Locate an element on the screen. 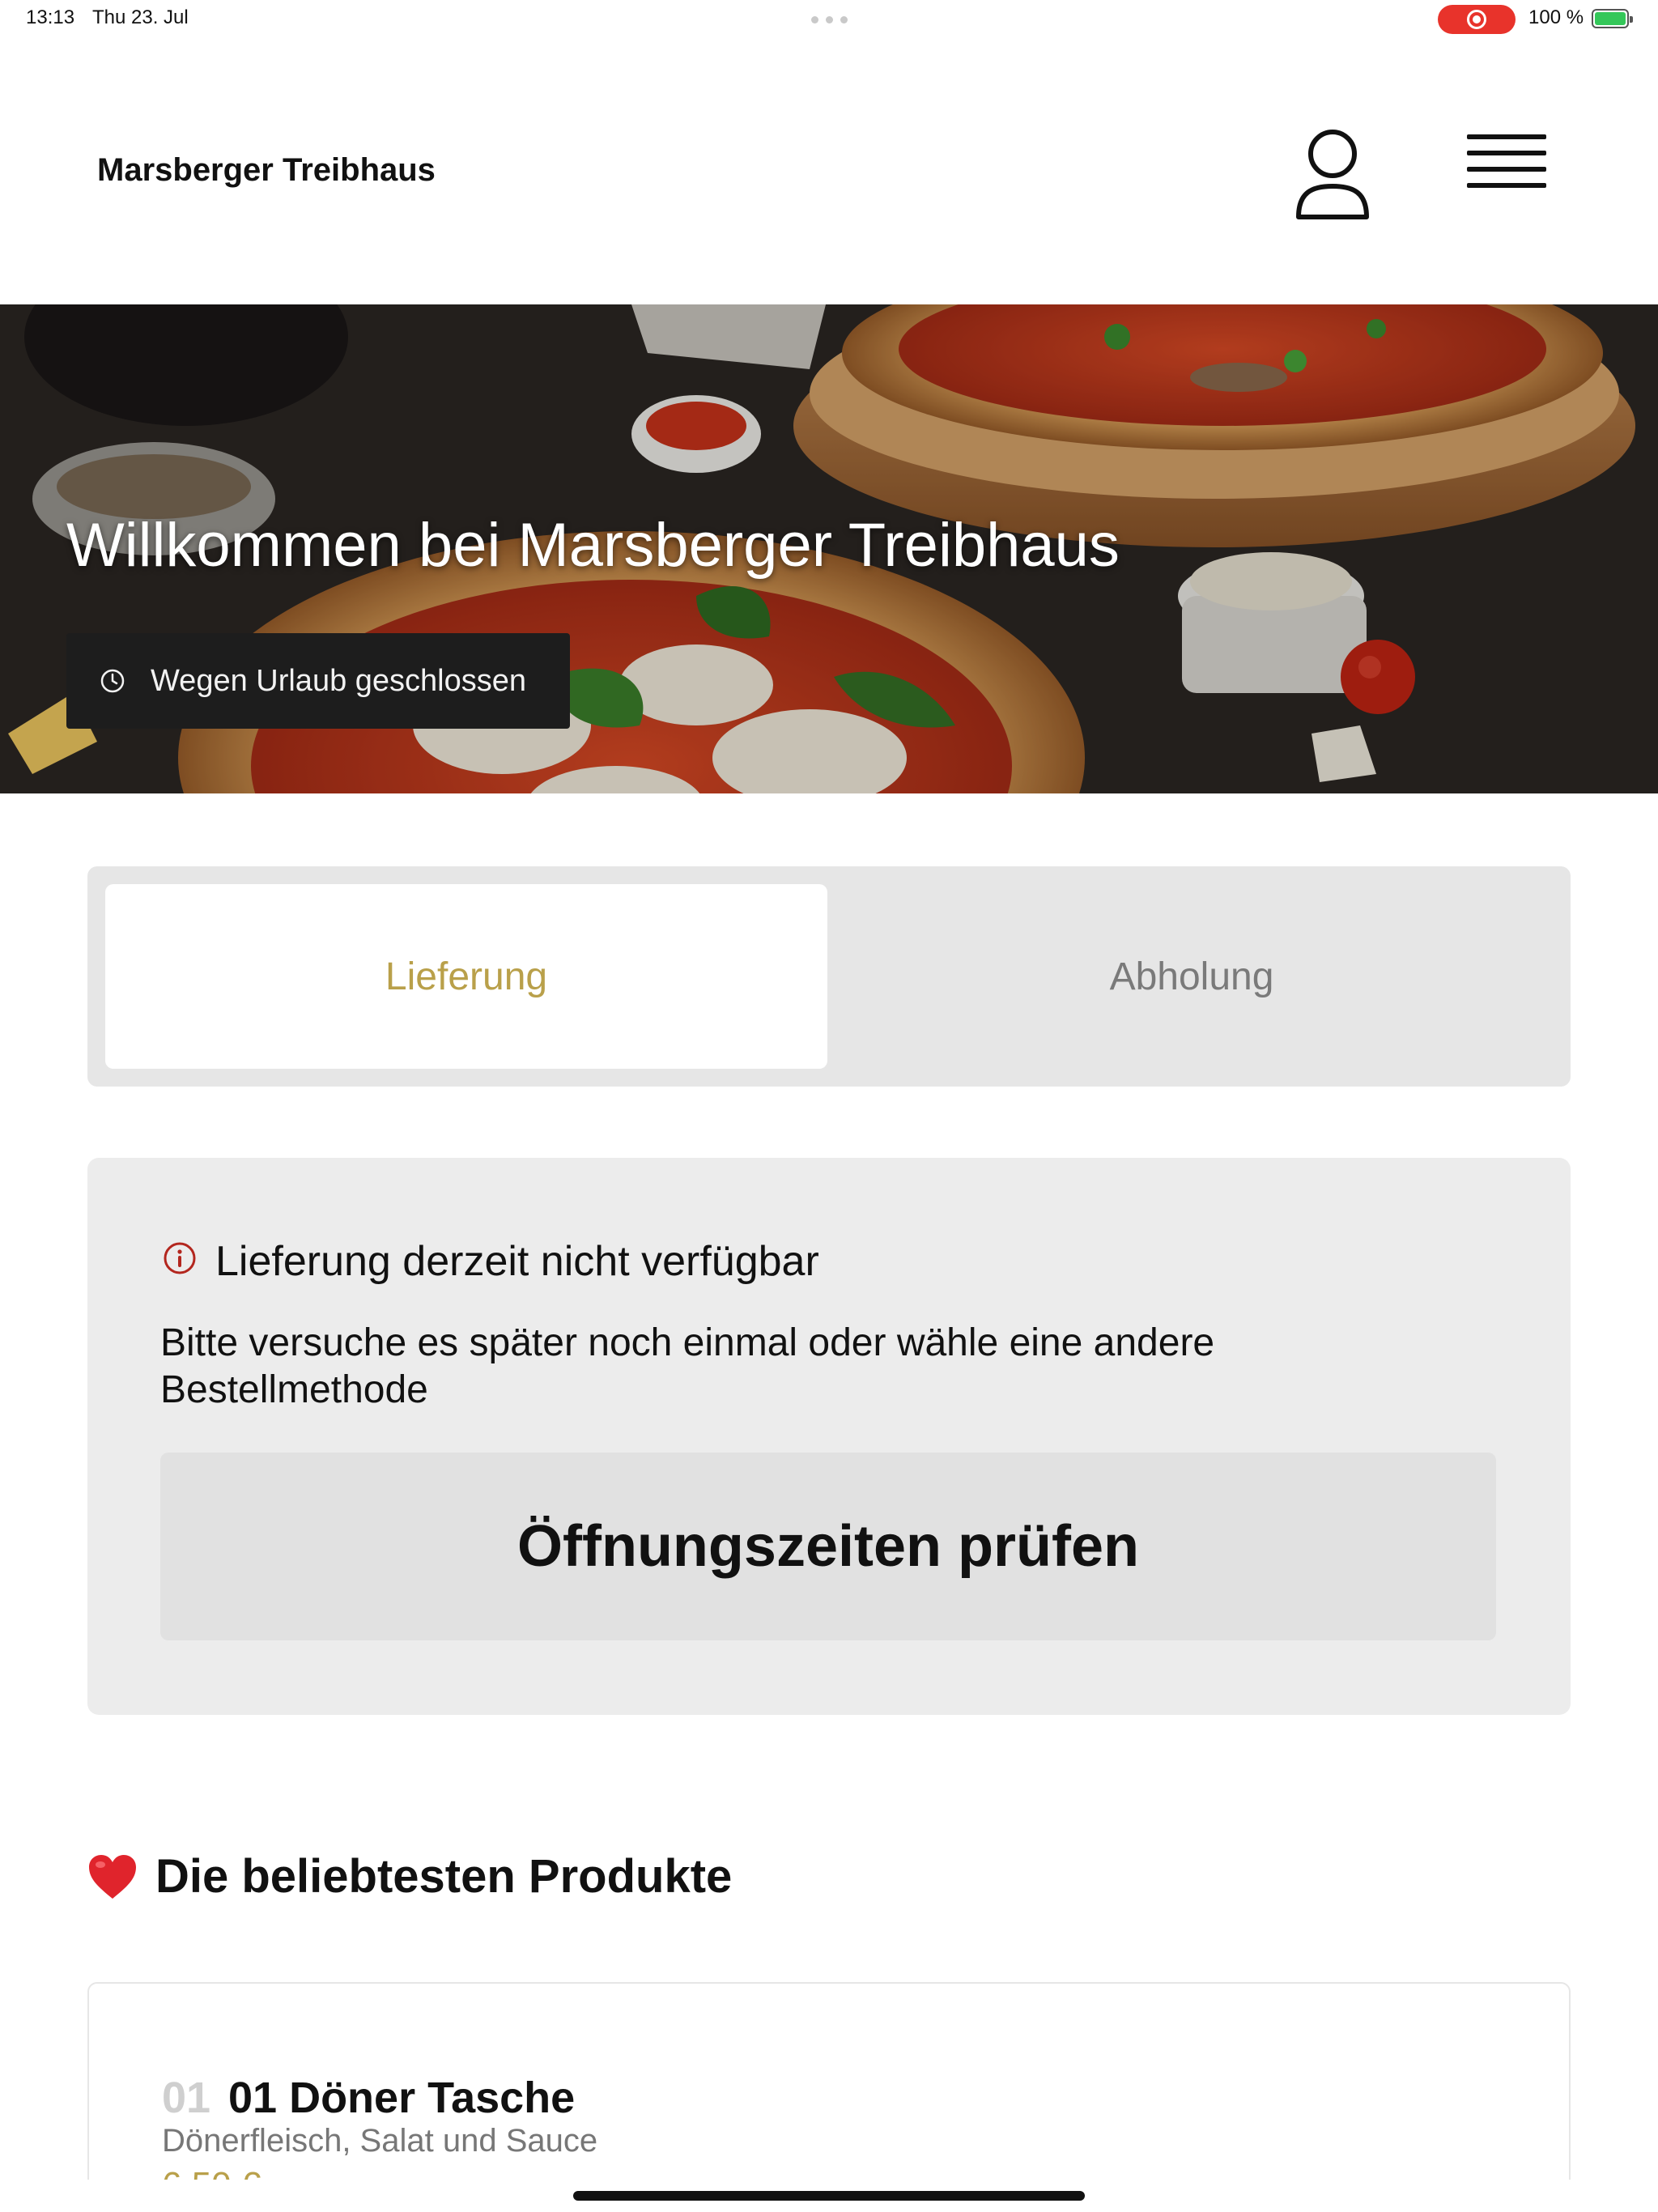 The height and width of the screenshot is (2212, 1658). popular-products-heading: Die beliebtesten Produkte is located at coordinates (409, 1877).